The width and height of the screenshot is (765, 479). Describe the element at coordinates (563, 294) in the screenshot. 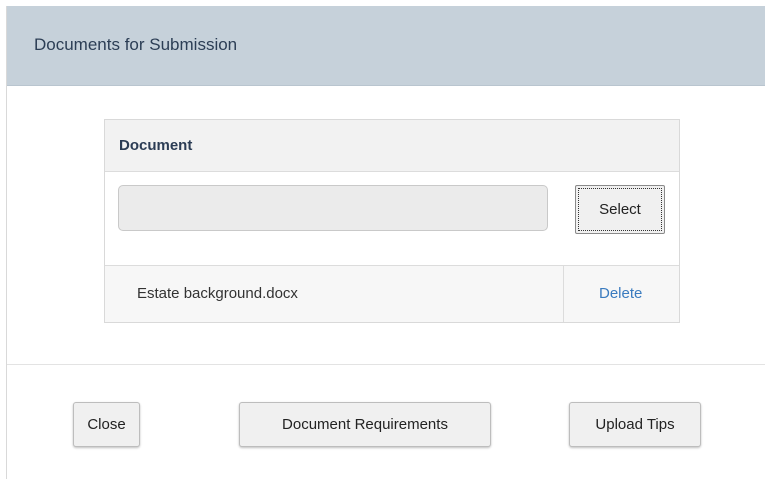

I see `column-divider` at that location.